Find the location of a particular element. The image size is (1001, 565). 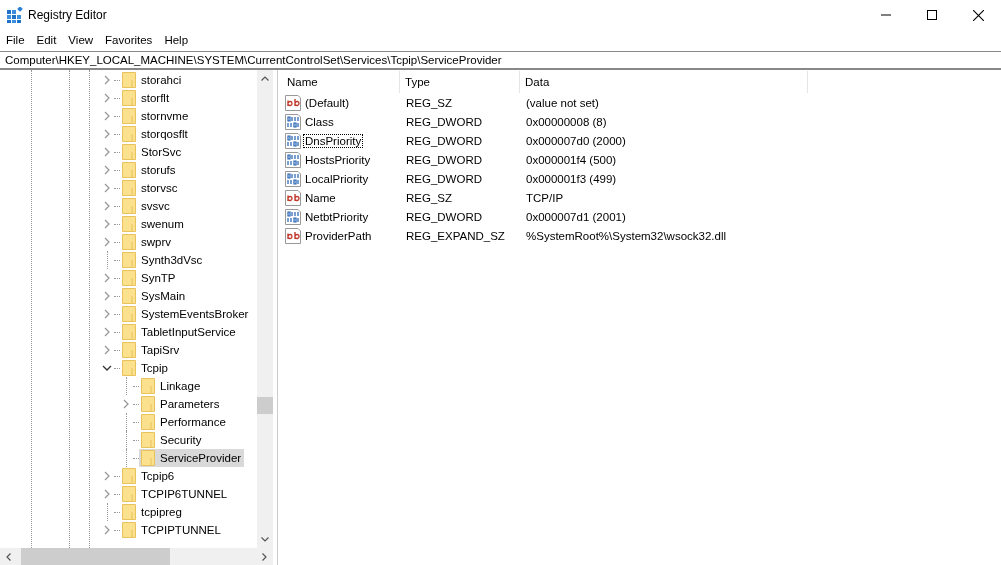

tree-node: Performance is located at coordinates (184, 422).